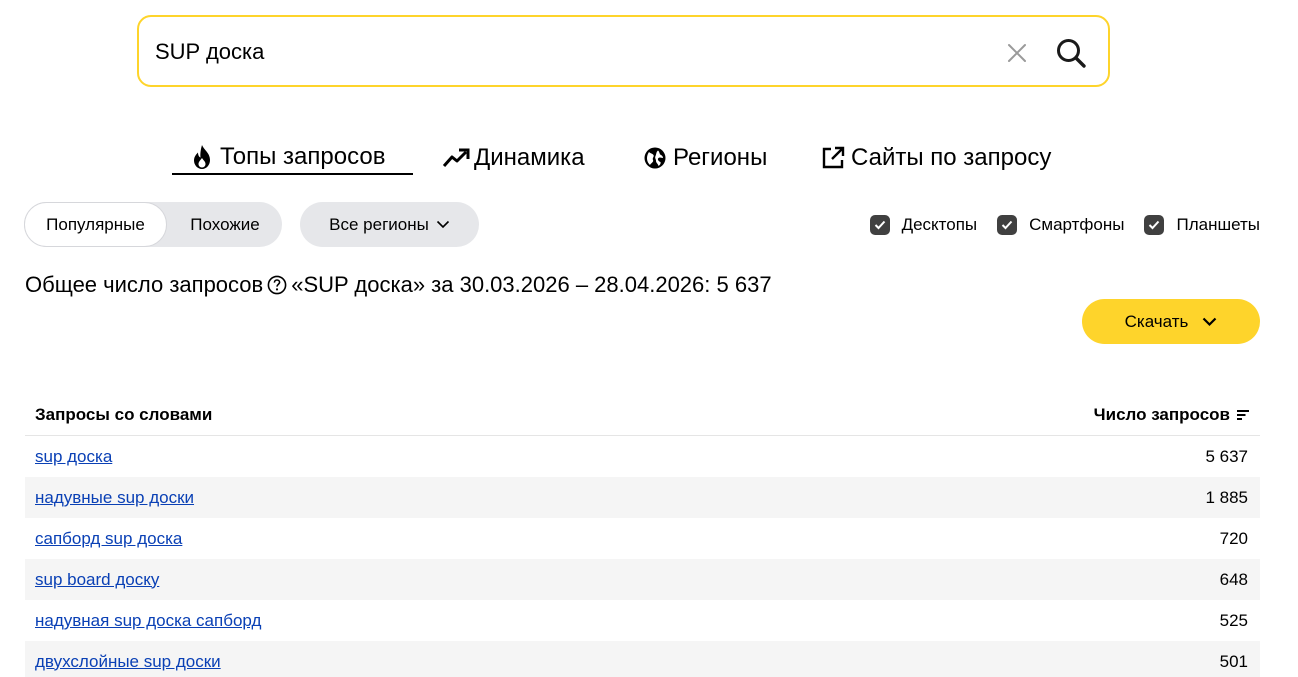 The image size is (1298, 677). I want to click on query-count: 720, so click(1233, 538).